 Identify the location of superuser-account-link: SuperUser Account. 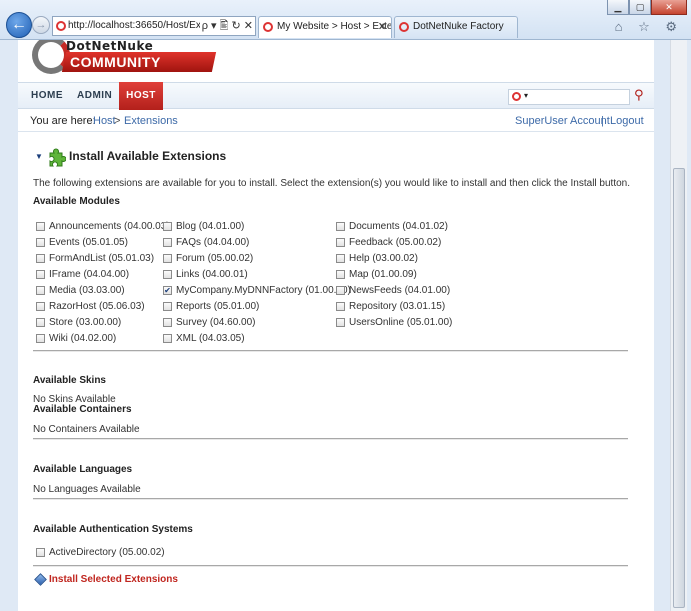
(562, 121).